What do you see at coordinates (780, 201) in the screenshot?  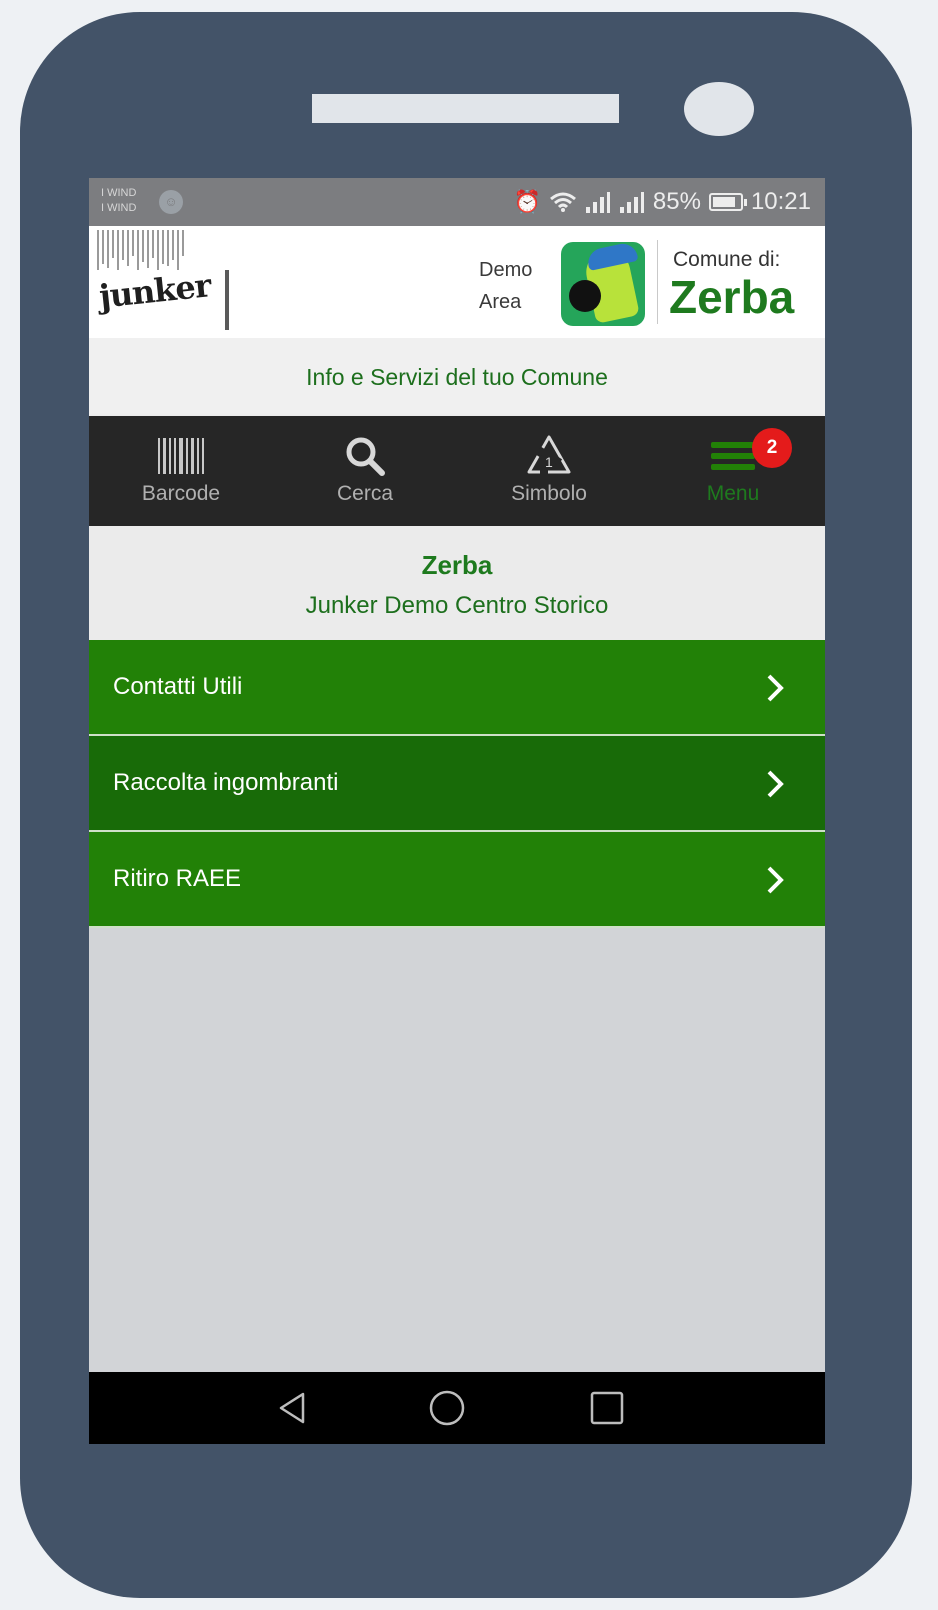 I see `clock: 10:21` at bounding box center [780, 201].